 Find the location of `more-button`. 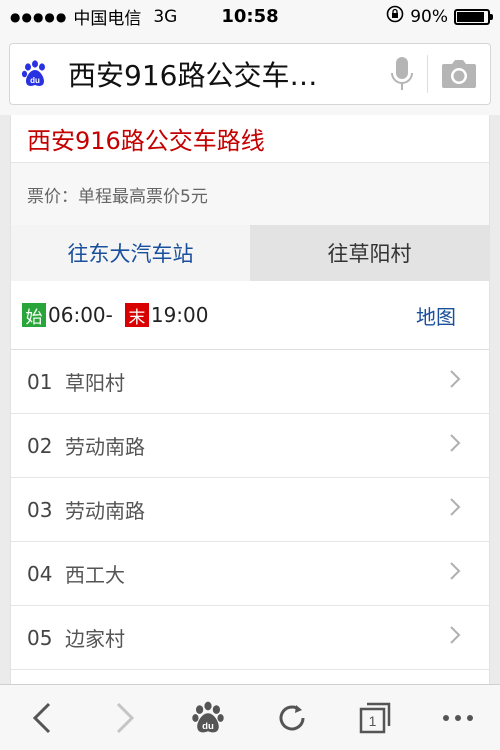

more-button is located at coordinates (458, 718).